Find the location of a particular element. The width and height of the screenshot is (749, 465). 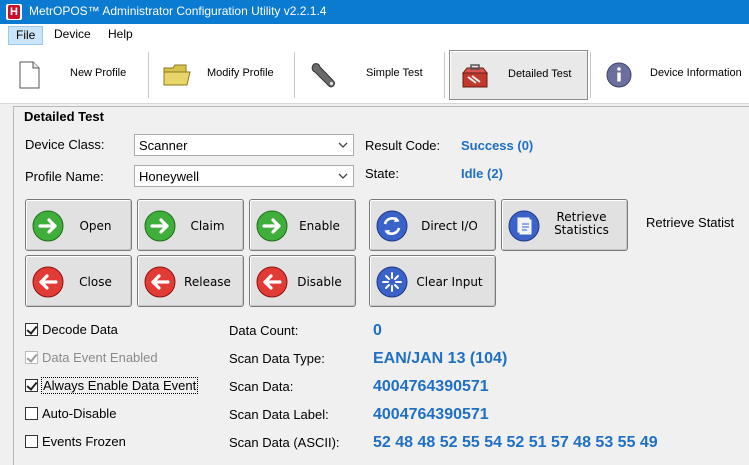

disable-button: Disable is located at coordinates (302, 281).